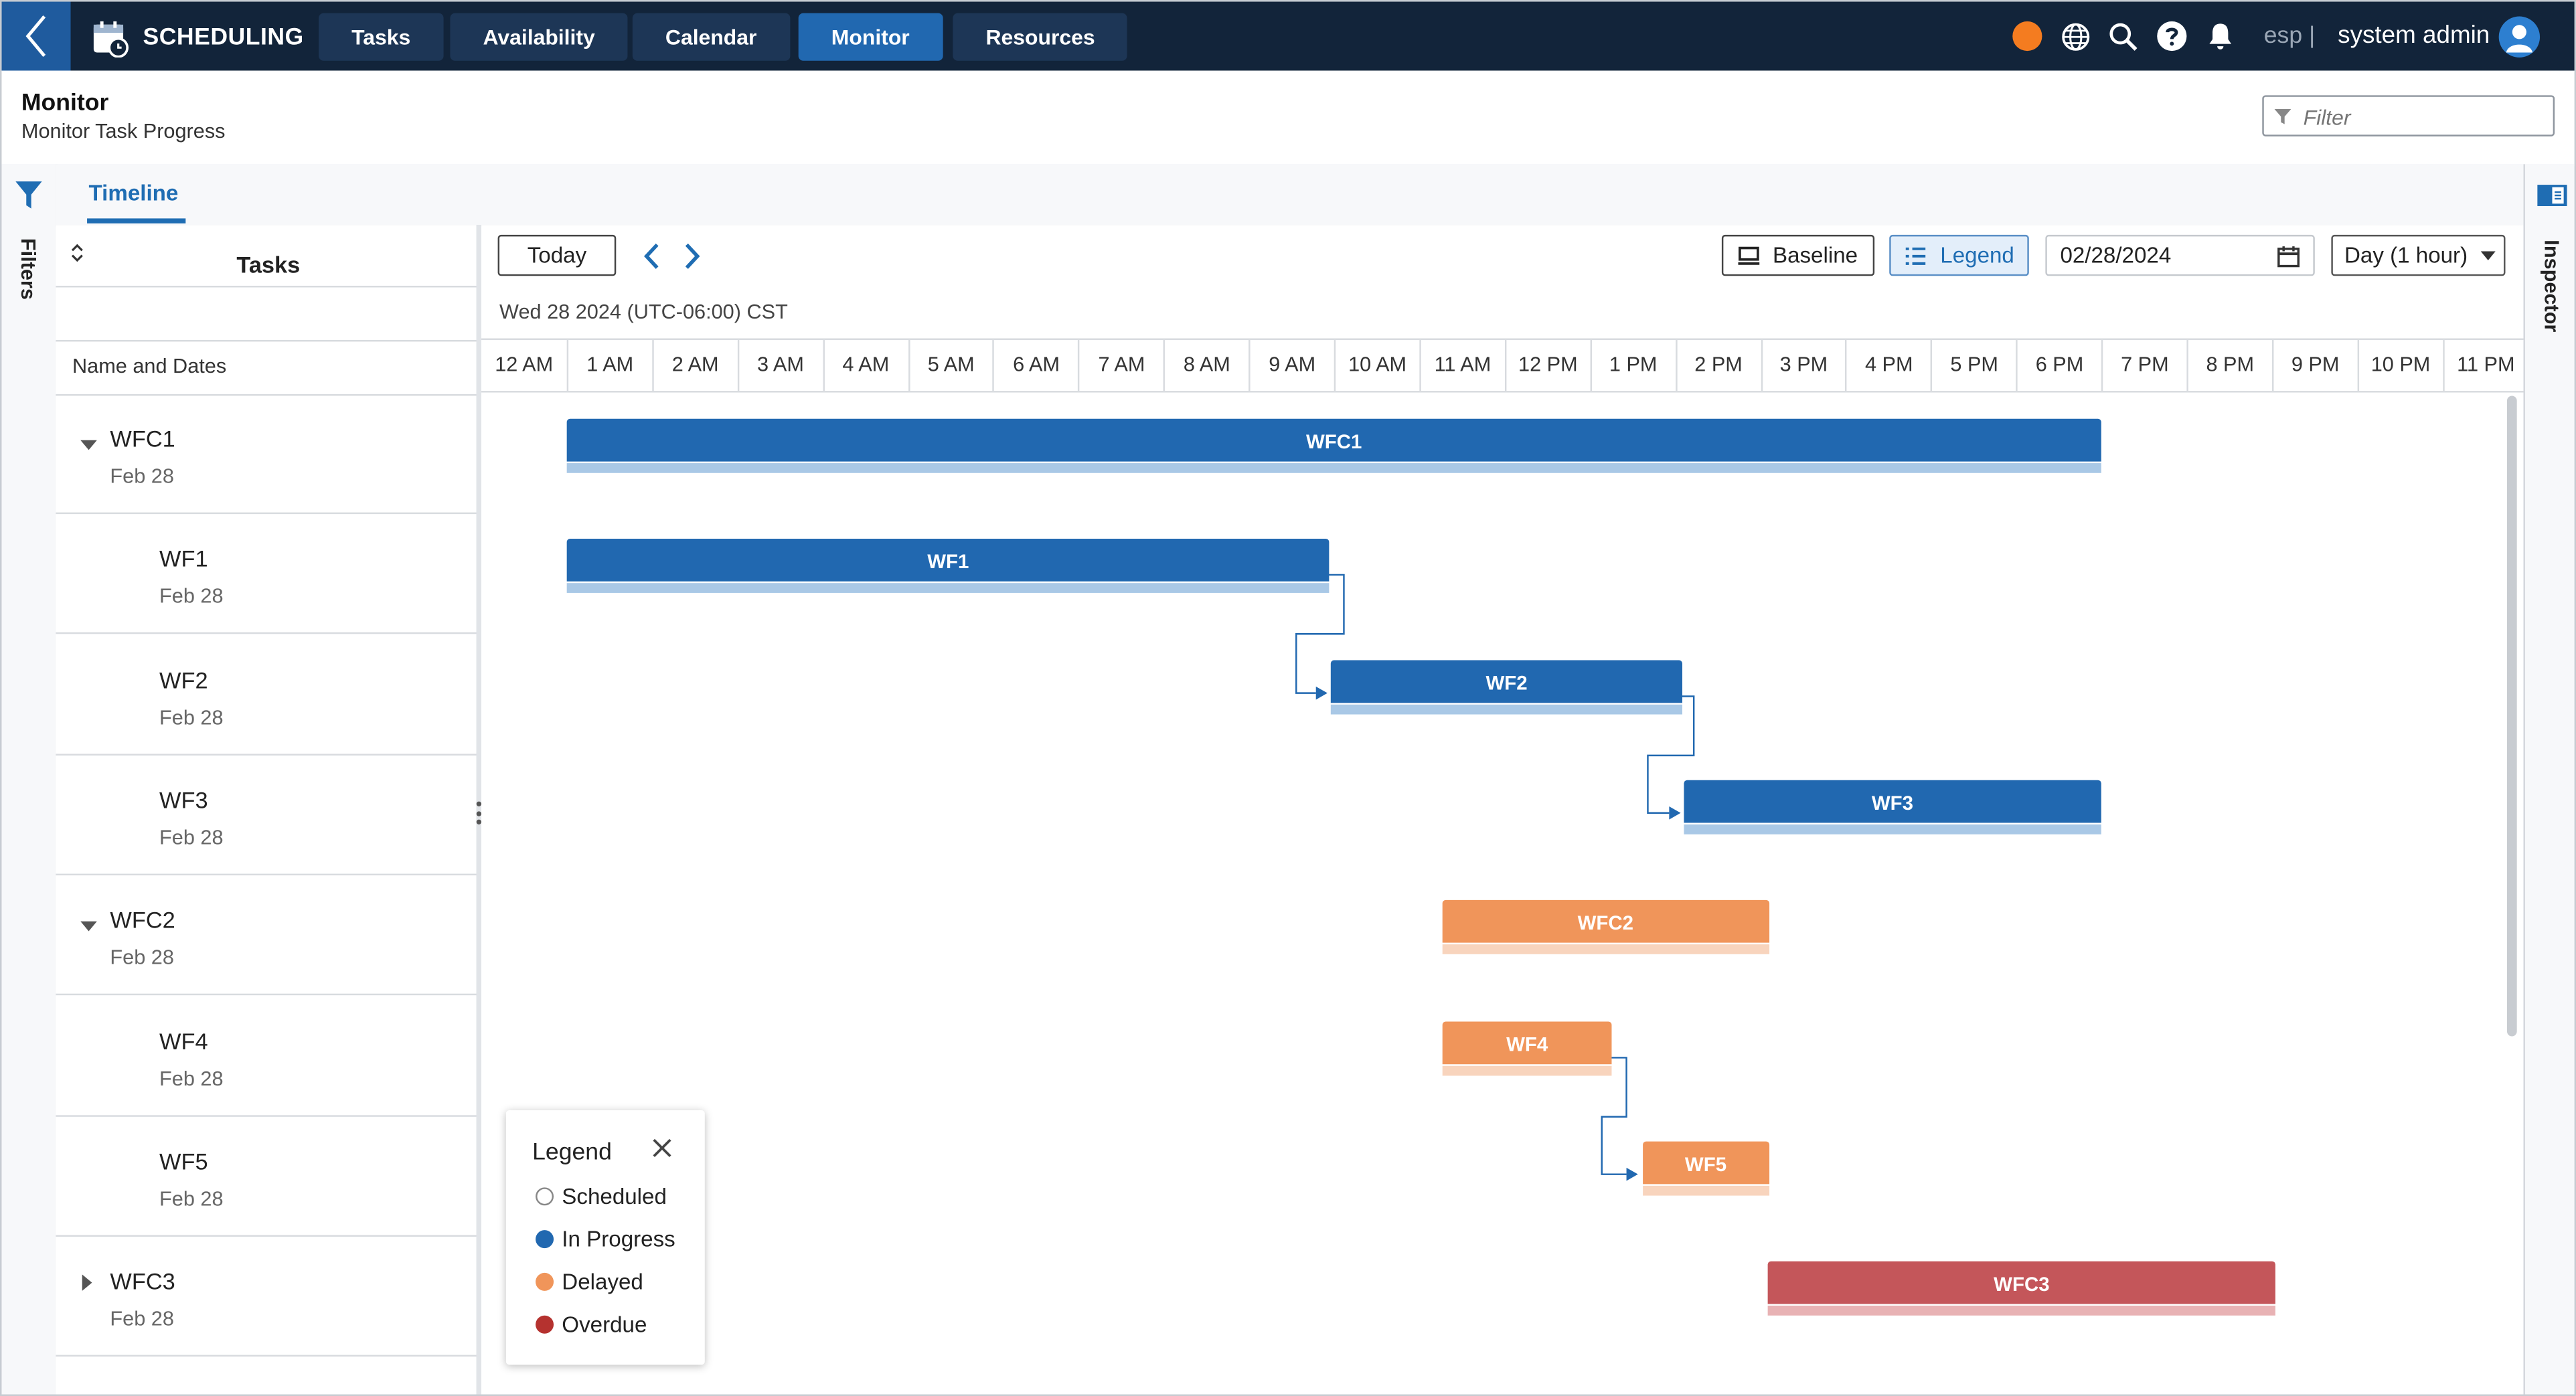 The height and width of the screenshot is (1396, 2576). Describe the element at coordinates (2549, 780) in the screenshot. I see `inspector-rail: Inspector` at that location.